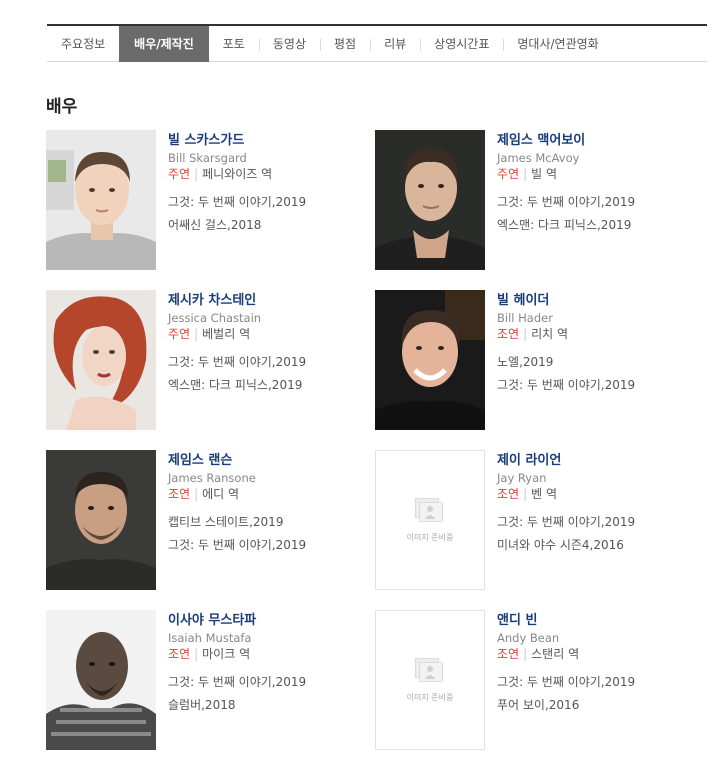 The width and height of the screenshot is (720, 767). Describe the element at coordinates (289, 44) in the screenshot. I see `tab-video: 동영상` at that location.